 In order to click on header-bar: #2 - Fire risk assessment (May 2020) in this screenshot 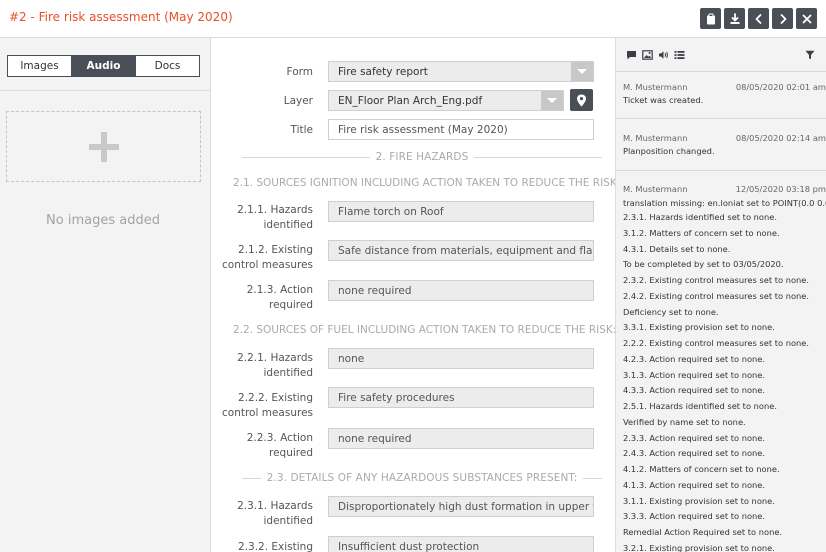, I will do `click(413, 19)`.